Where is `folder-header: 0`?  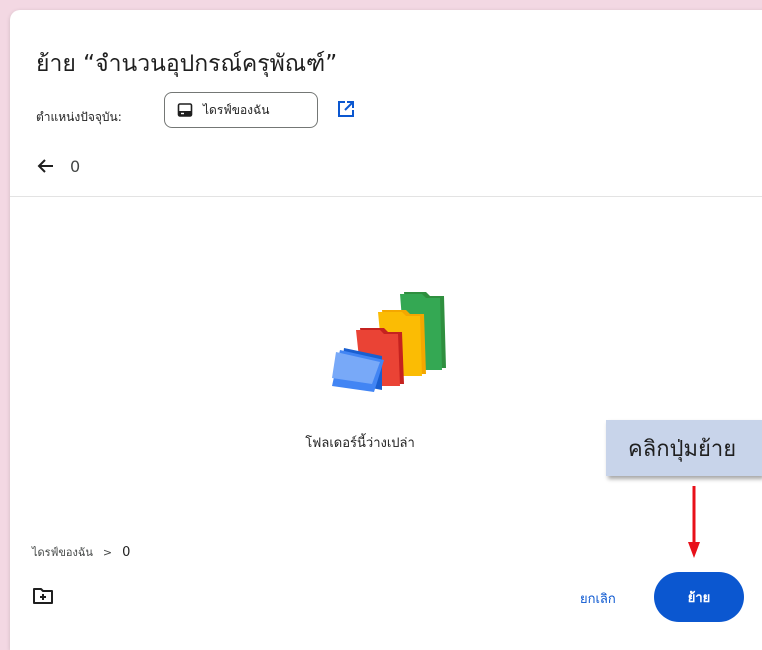 folder-header: 0 is located at coordinates (58, 166).